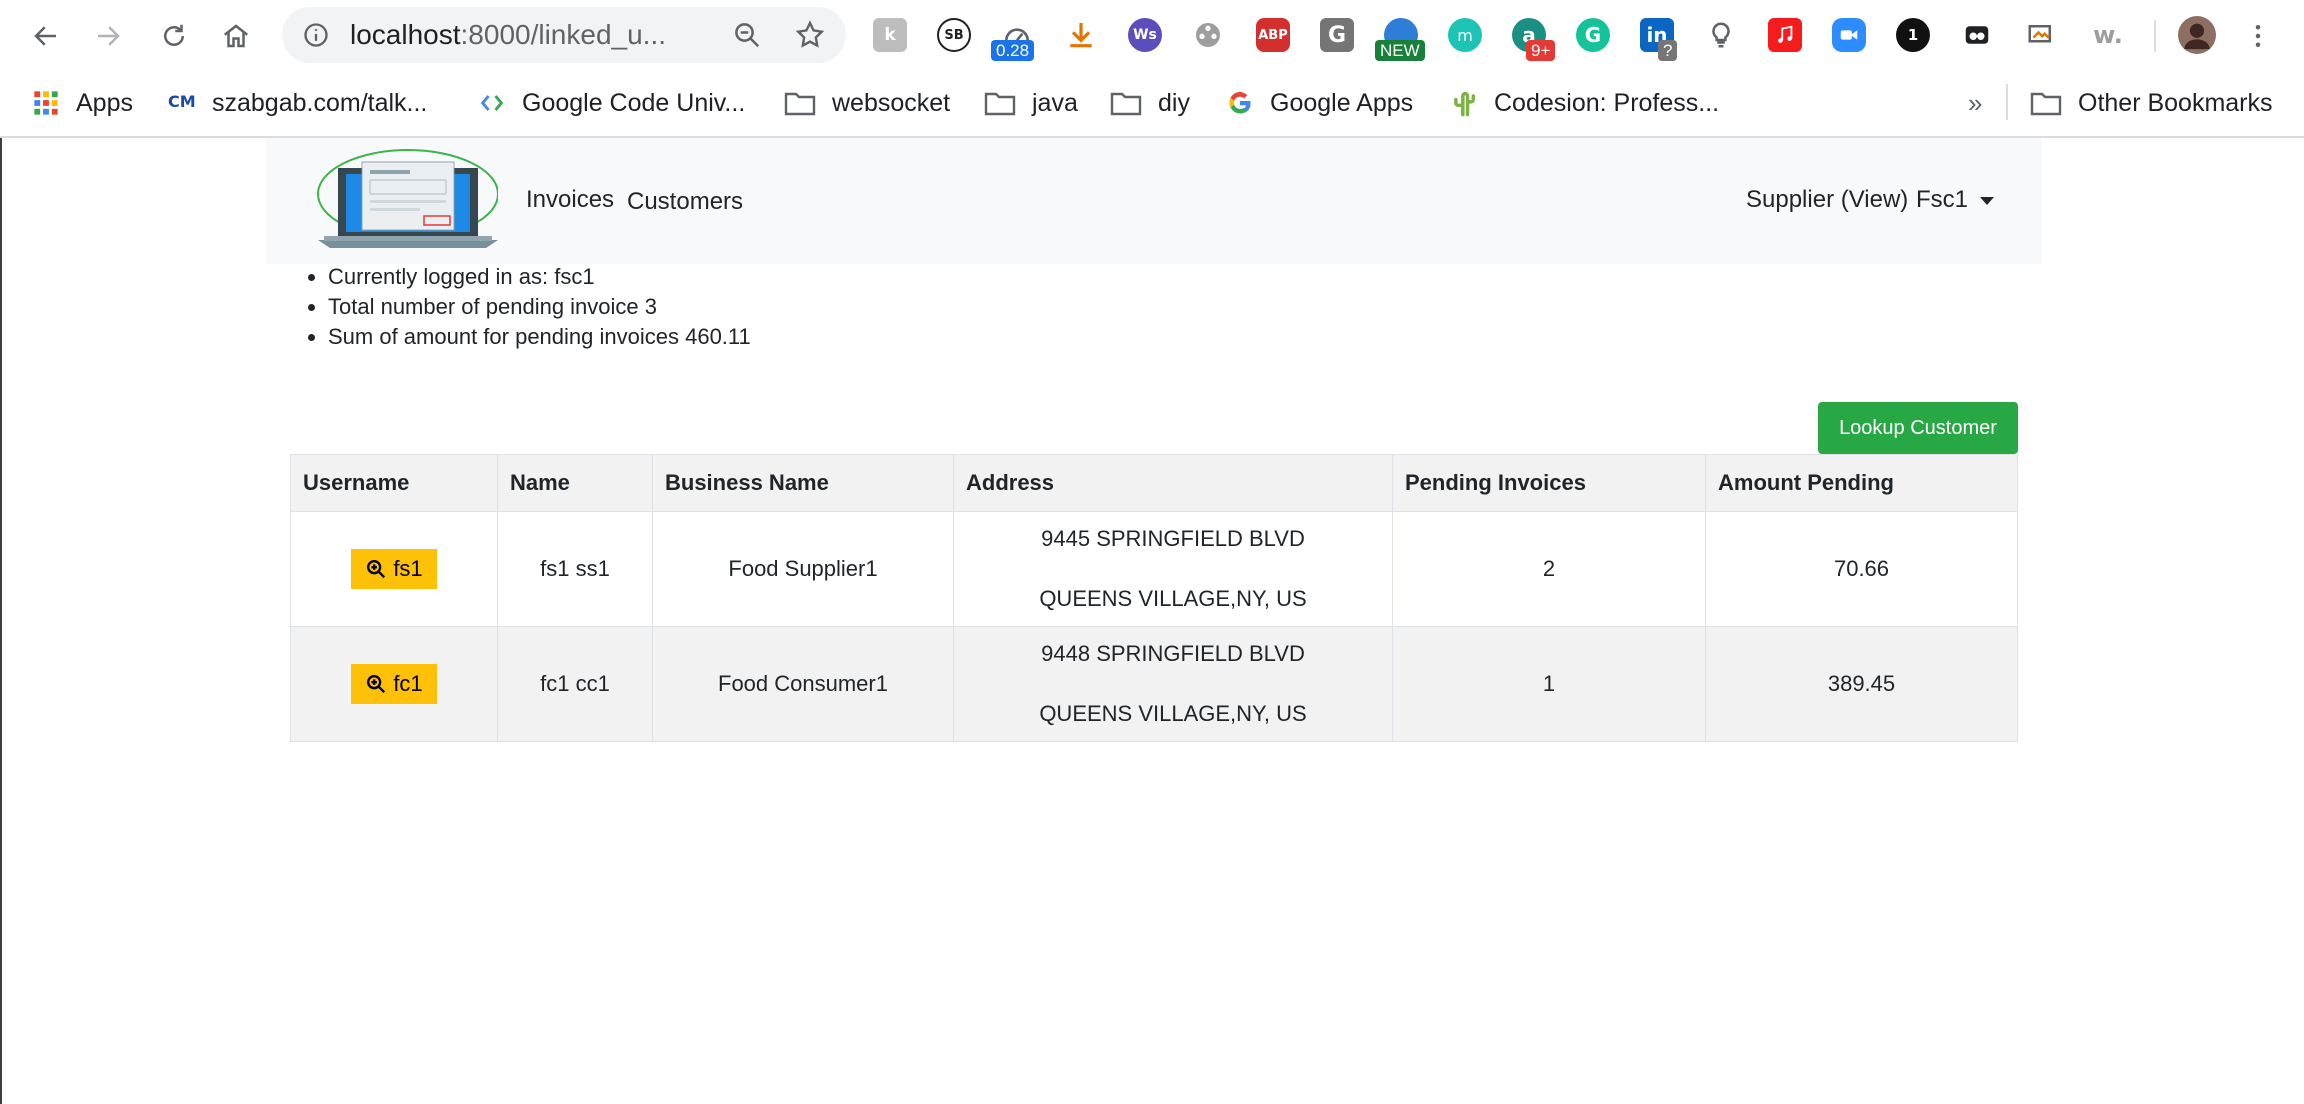  What do you see at coordinates (492, 103) in the screenshot?
I see `google-code-icon` at bounding box center [492, 103].